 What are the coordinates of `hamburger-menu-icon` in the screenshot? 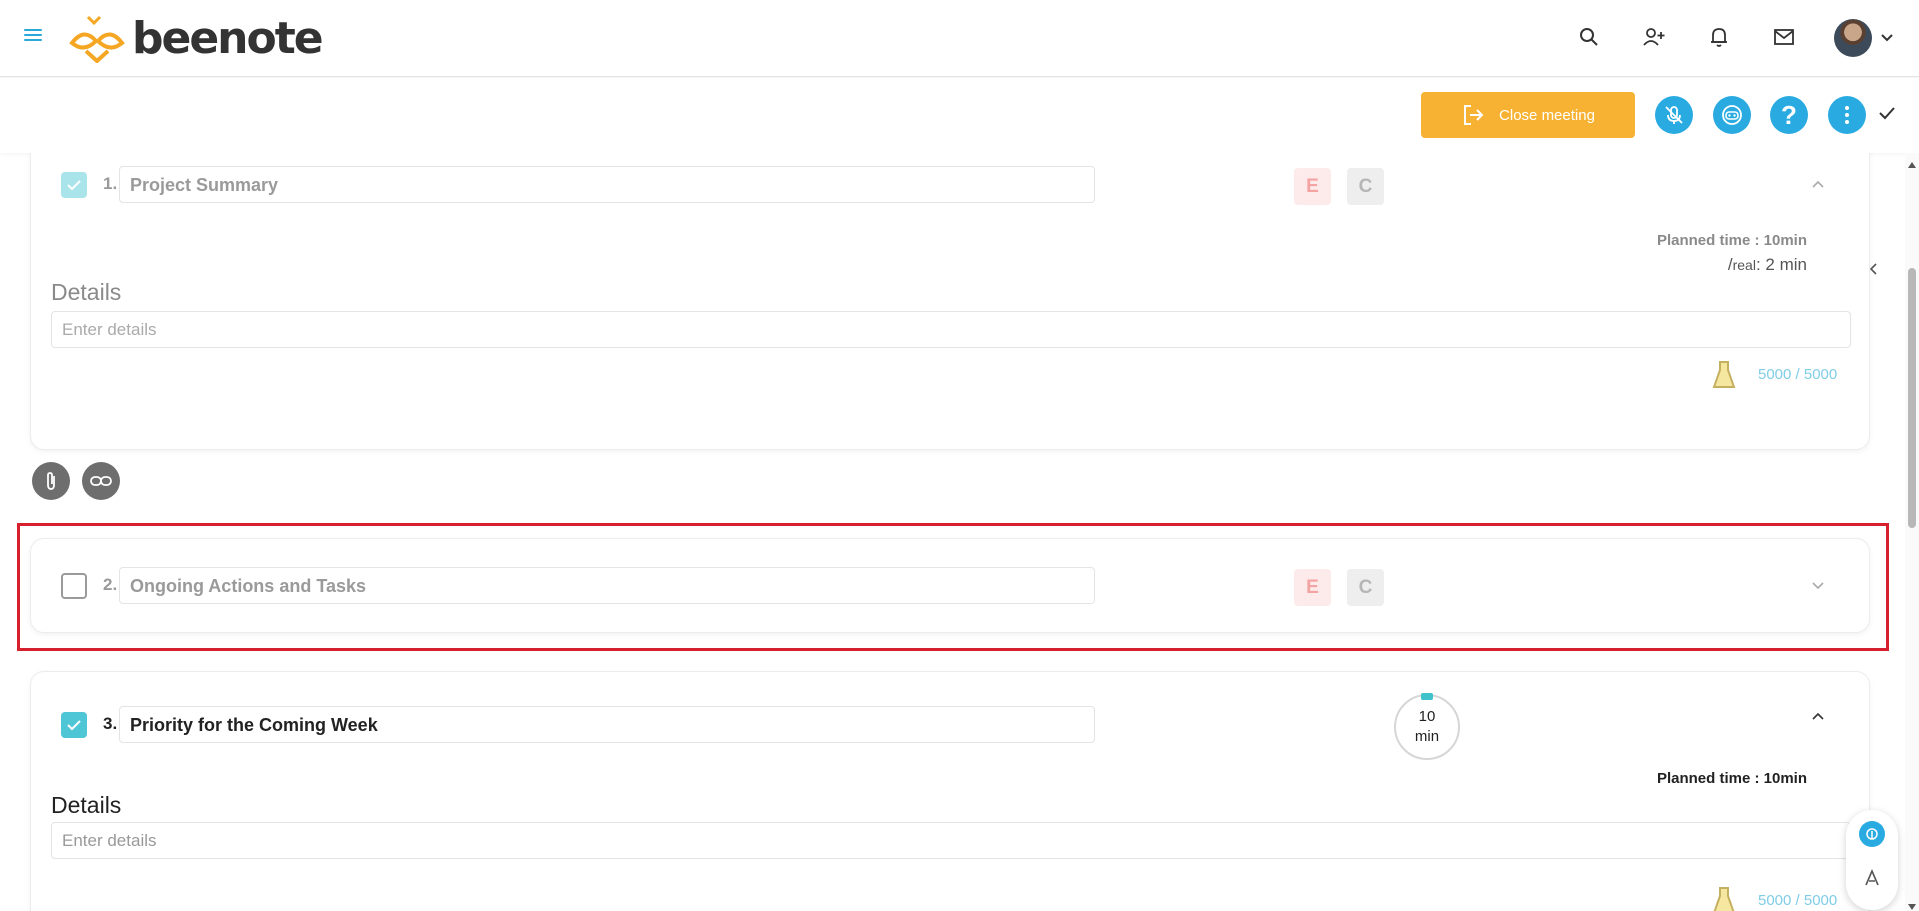 It's located at (35, 37).